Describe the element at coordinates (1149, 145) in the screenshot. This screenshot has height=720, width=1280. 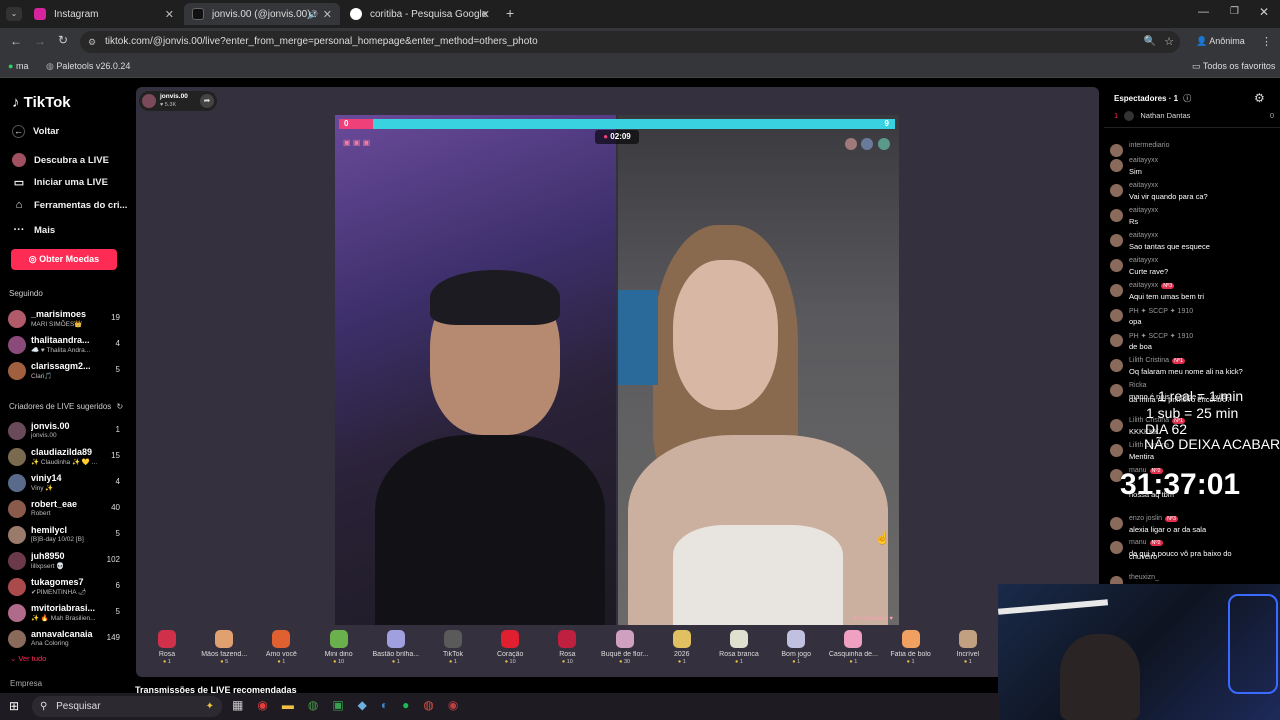
I see `chat-username: intermediario` at that location.